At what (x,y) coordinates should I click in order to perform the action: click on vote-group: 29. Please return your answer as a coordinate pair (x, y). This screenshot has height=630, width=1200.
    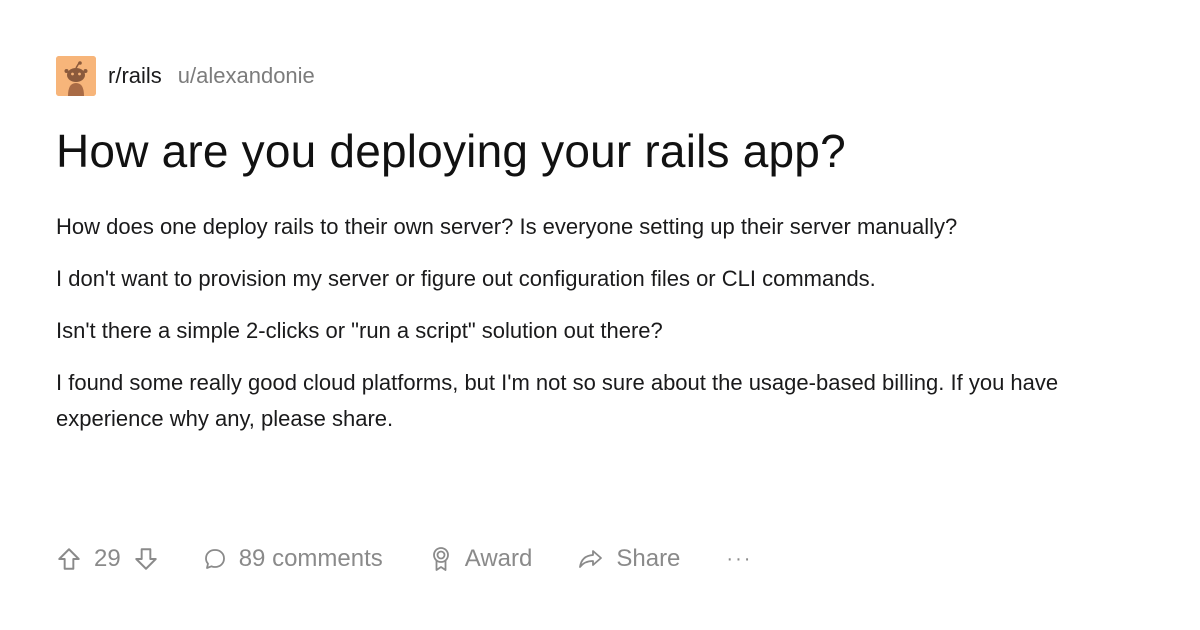
    Looking at the image, I should click on (107, 559).